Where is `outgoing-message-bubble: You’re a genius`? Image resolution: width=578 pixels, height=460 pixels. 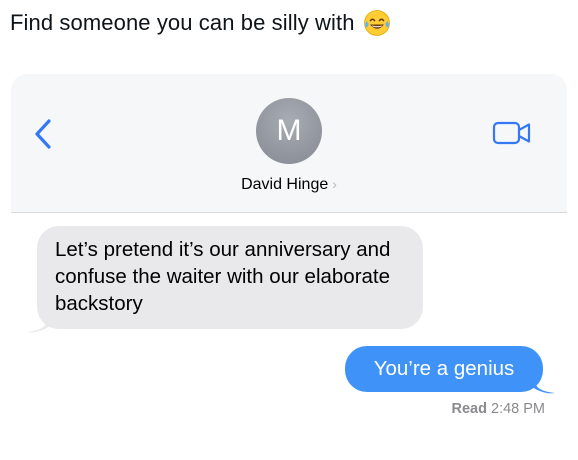
outgoing-message-bubble: You’re a genius is located at coordinates (444, 369).